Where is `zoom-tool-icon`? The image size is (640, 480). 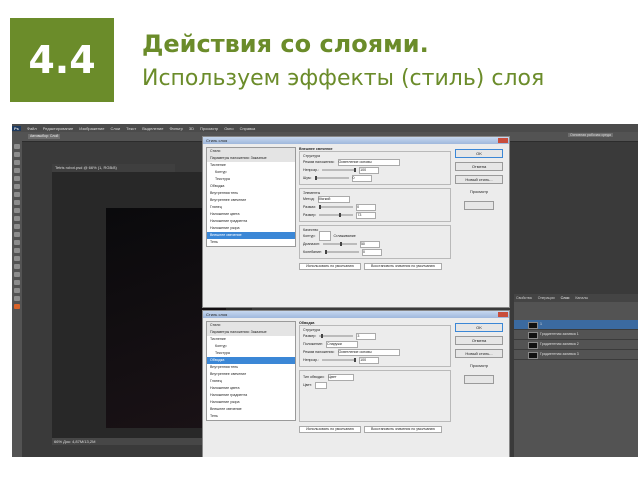 zoom-tool-icon is located at coordinates (17, 298).